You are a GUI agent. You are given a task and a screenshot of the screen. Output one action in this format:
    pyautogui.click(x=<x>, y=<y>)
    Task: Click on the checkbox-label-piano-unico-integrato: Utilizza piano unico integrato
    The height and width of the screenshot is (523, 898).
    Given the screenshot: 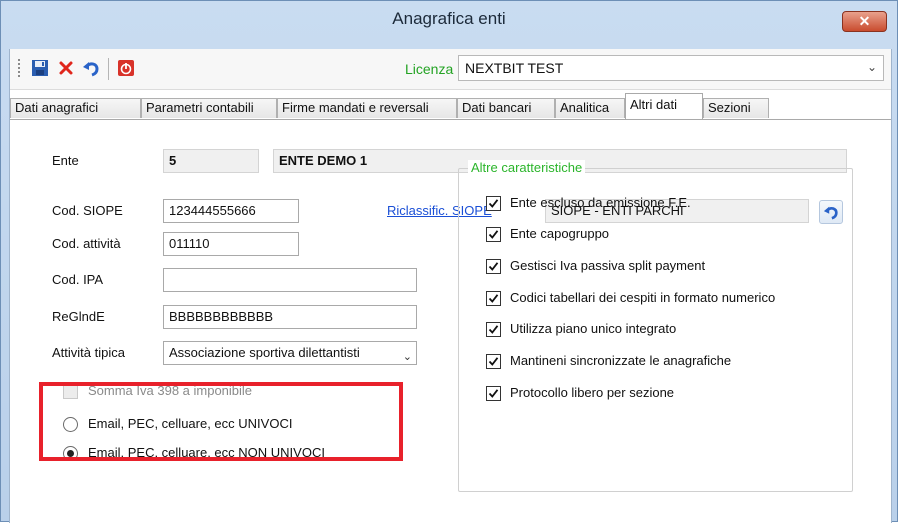 What is the action you would take?
    pyautogui.click(x=593, y=328)
    